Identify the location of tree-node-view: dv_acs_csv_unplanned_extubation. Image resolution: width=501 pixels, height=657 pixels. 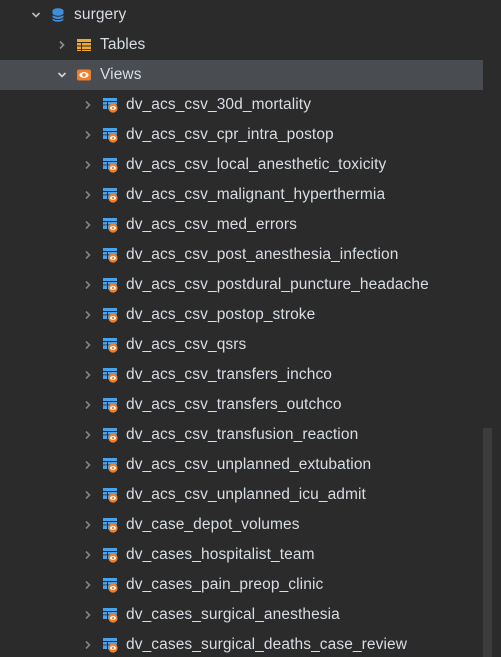
(246, 465).